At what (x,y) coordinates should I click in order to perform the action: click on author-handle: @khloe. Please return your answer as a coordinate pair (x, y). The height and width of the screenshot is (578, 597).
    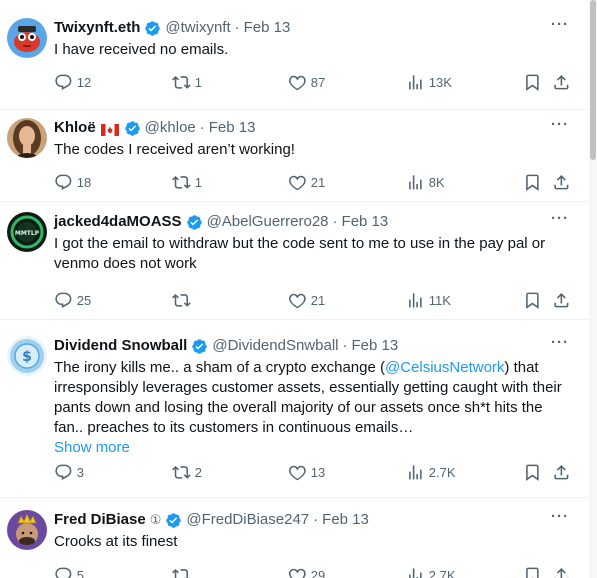
    Looking at the image, I should click on (170, 128).